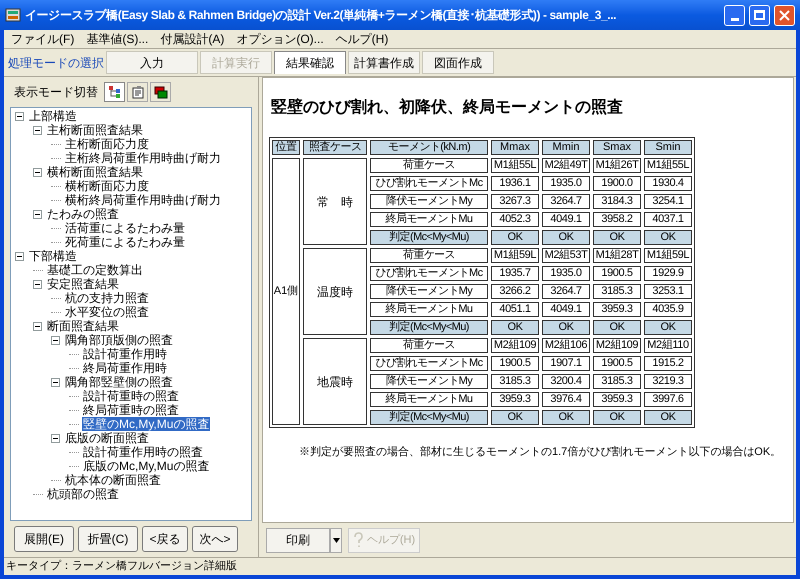 This screenshot has height=579, width=800. I want to click on menu-item: ファイル(F), so click(43, 39).